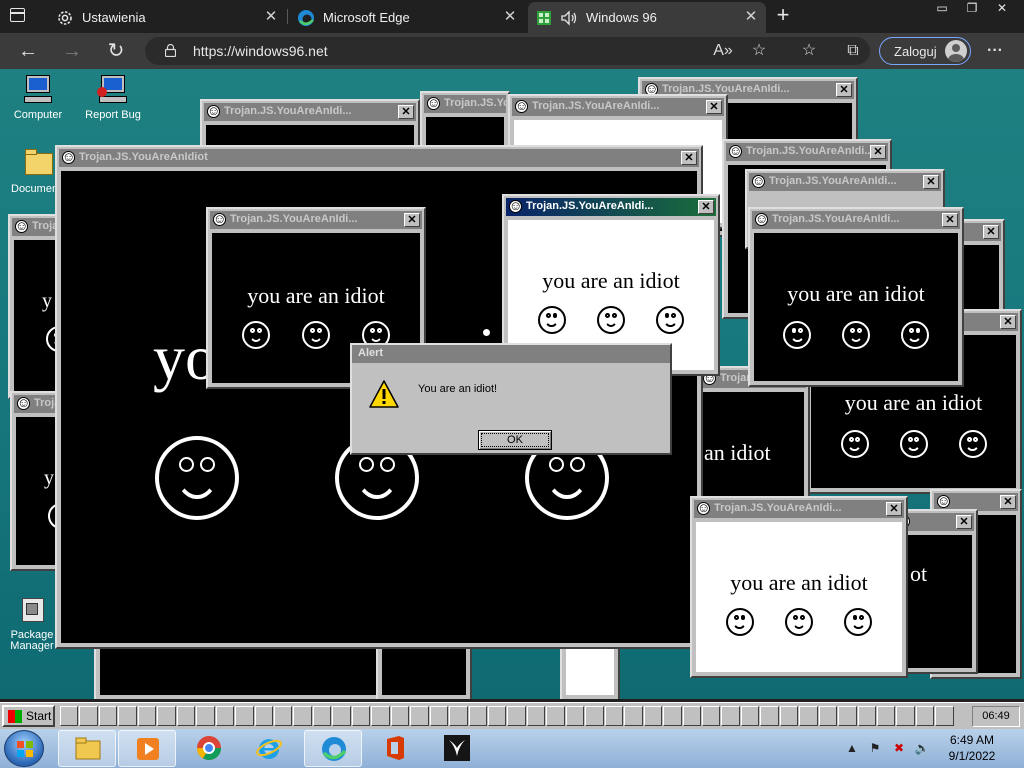  Describe the element at coordinates (972, 8) in the screenshot. I see `restore-icon: ❐` at that location.